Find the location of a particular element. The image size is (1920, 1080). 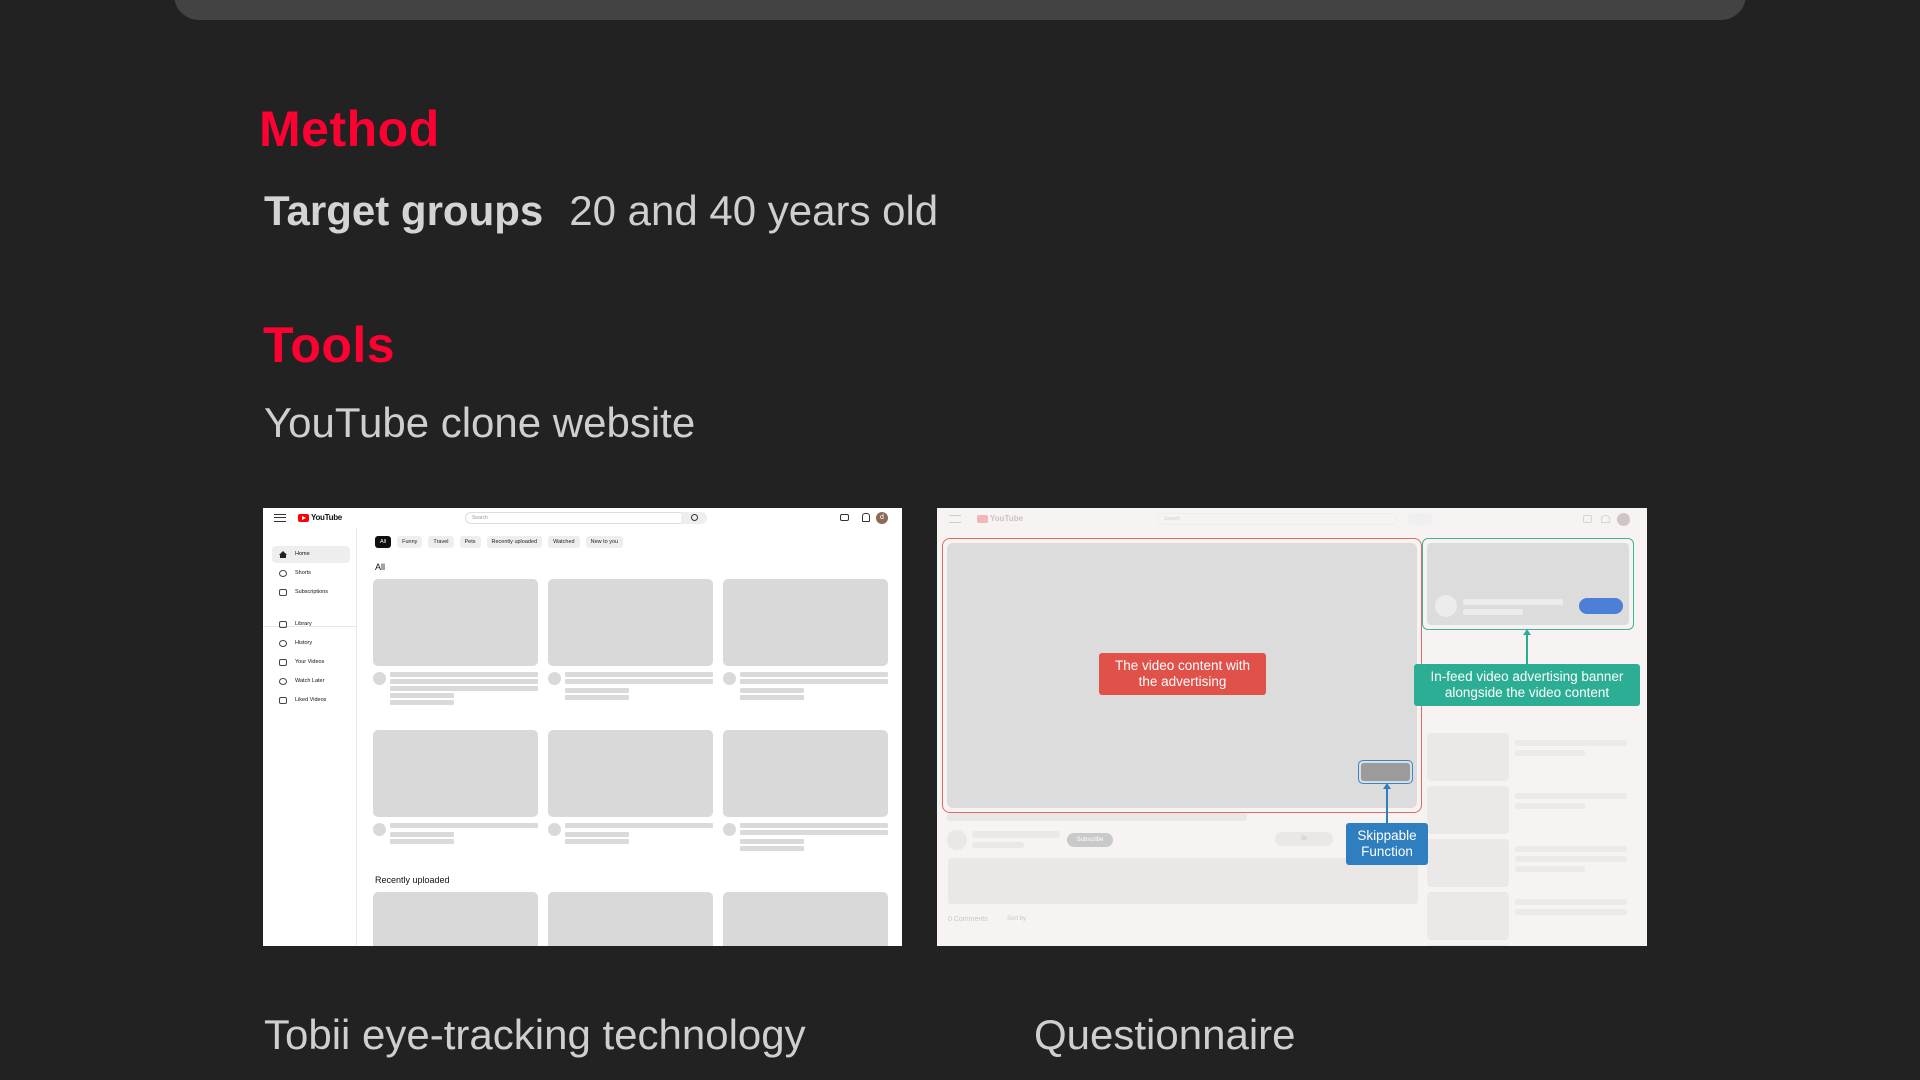

sidebar-item-label: Library is located at coordinates (303, 624).